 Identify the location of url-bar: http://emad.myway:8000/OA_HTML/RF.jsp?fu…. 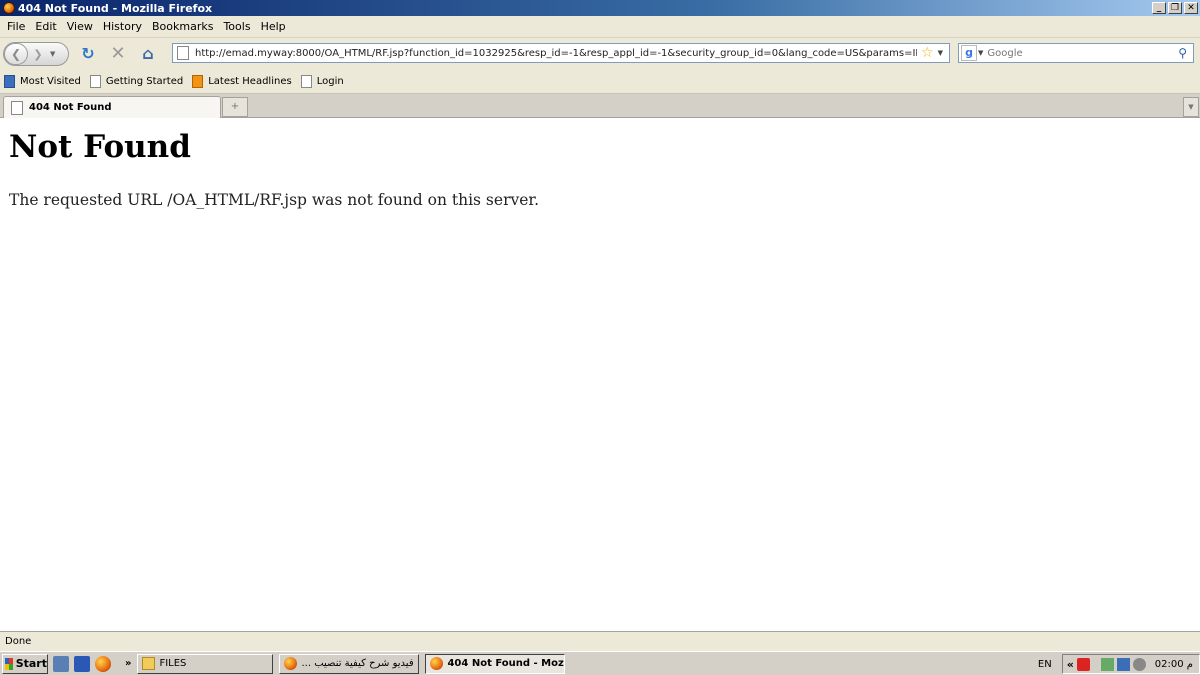
(561, 53).